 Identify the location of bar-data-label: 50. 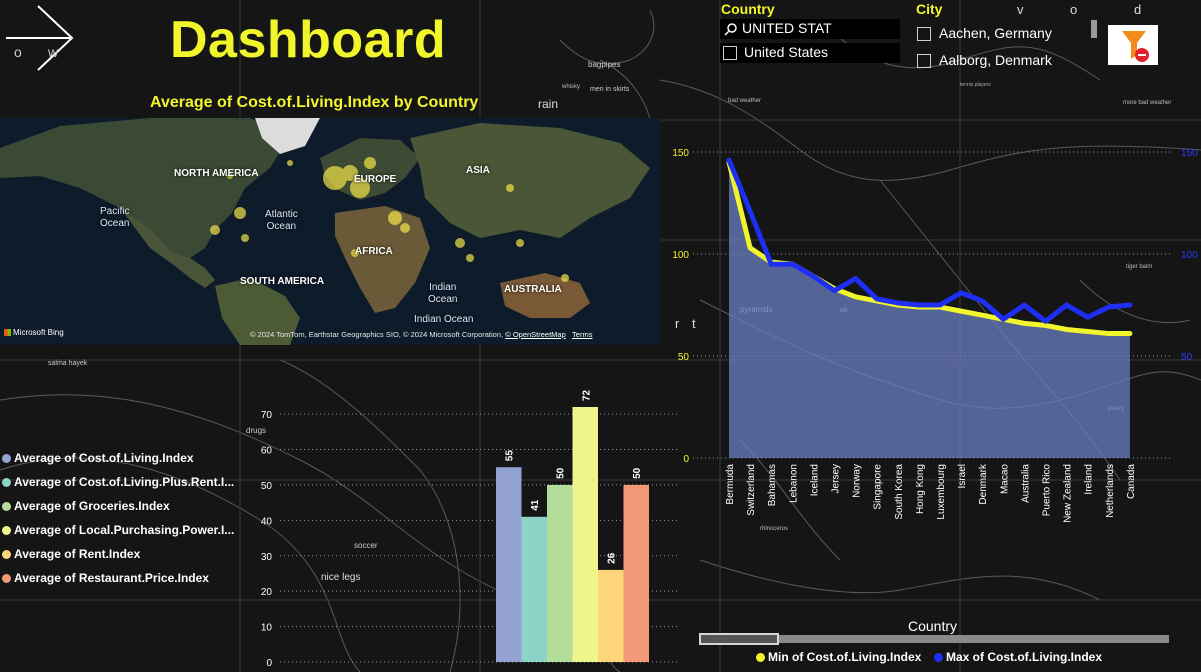
(561, 473).